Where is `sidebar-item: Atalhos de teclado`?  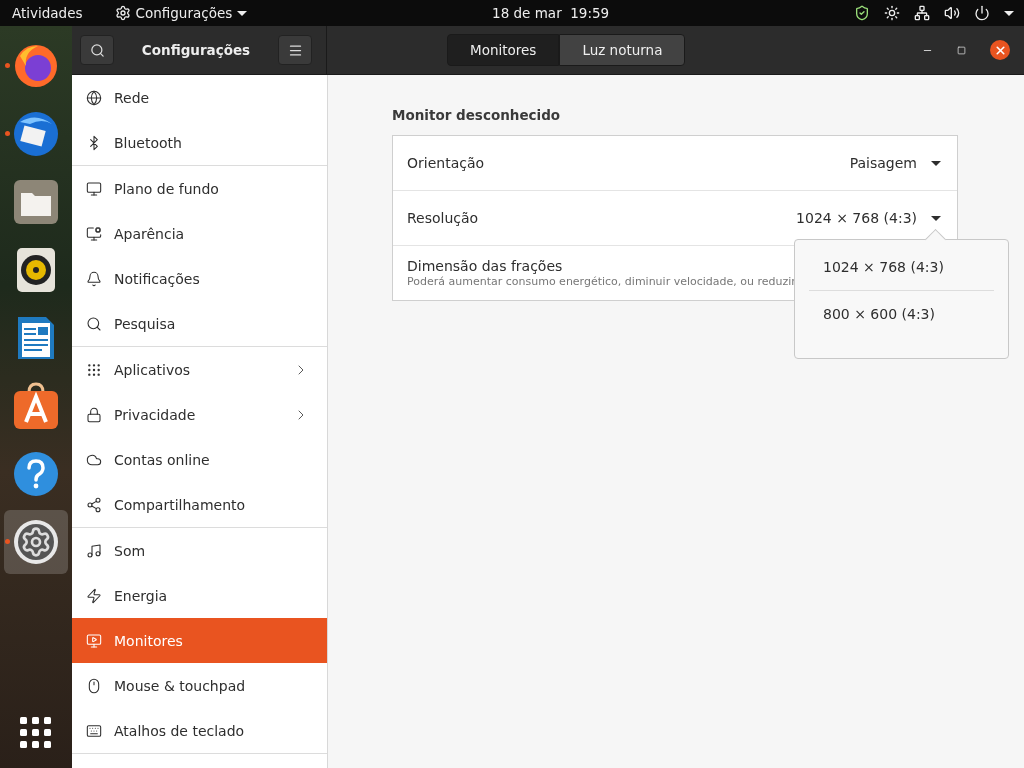 sidebar-item: Atalhos de teclado is located at coordinates (199, 730).